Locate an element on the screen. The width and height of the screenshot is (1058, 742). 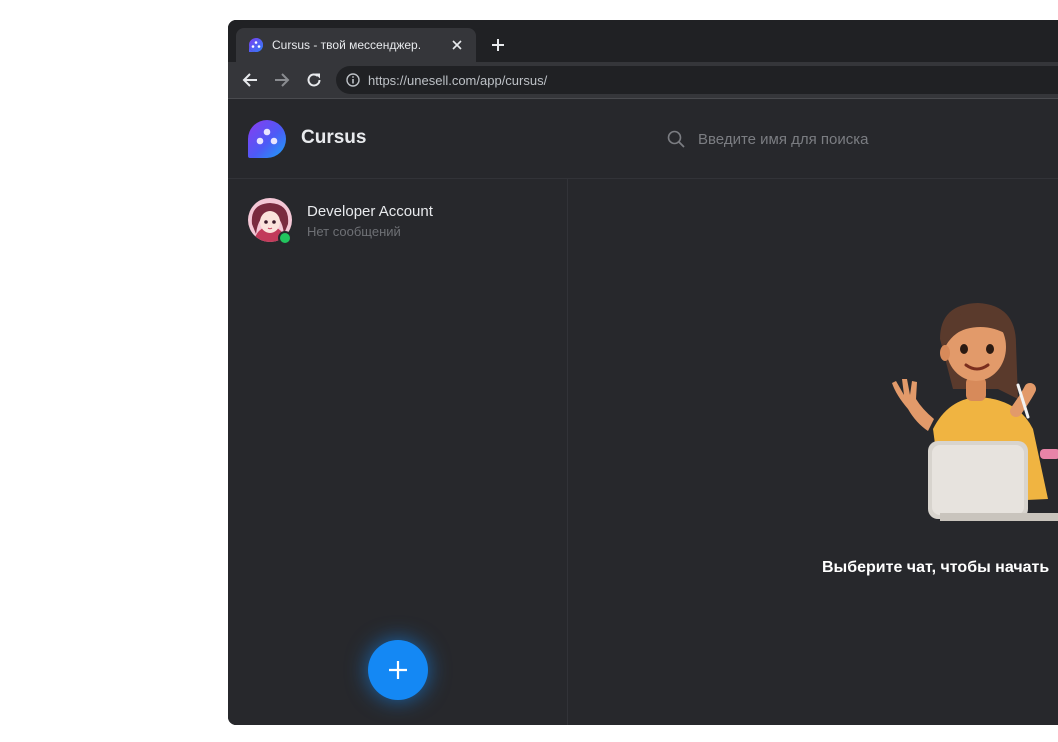
back-button is located at coordinates (250, 80).